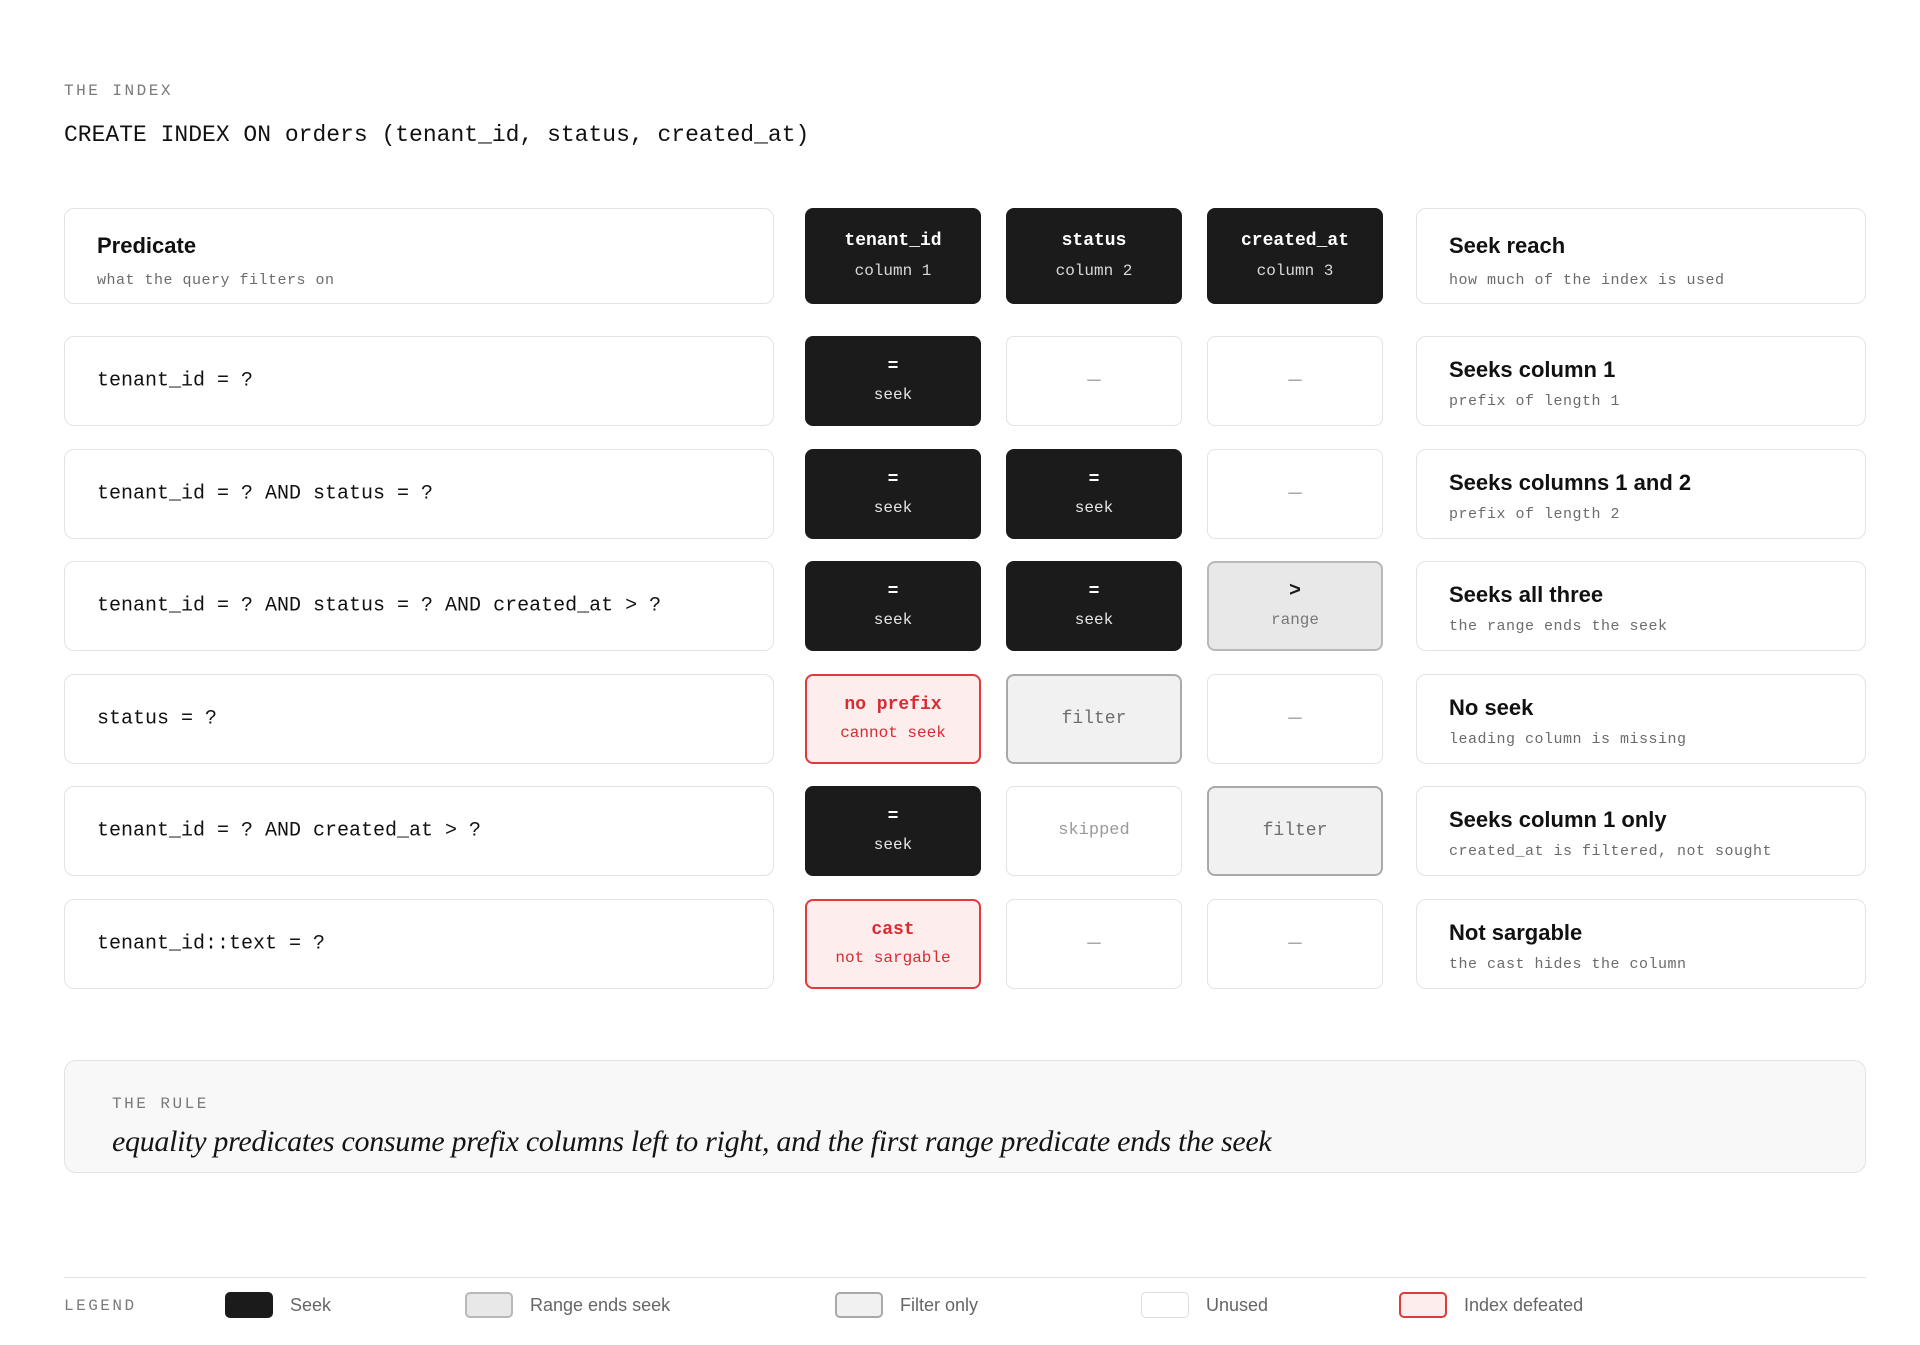 The image size is (1920, 1345). What do you see at coordinates (600, 1304) in the screenshot?
I see `legend-item-label: Range ends seek` at bounding box center [600, 1304].